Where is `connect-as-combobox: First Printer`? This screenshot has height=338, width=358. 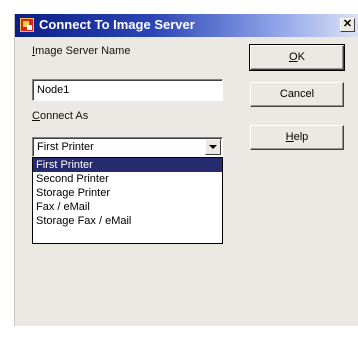 connect-as-combobox: First Printer is located at coordinates (127, 147).